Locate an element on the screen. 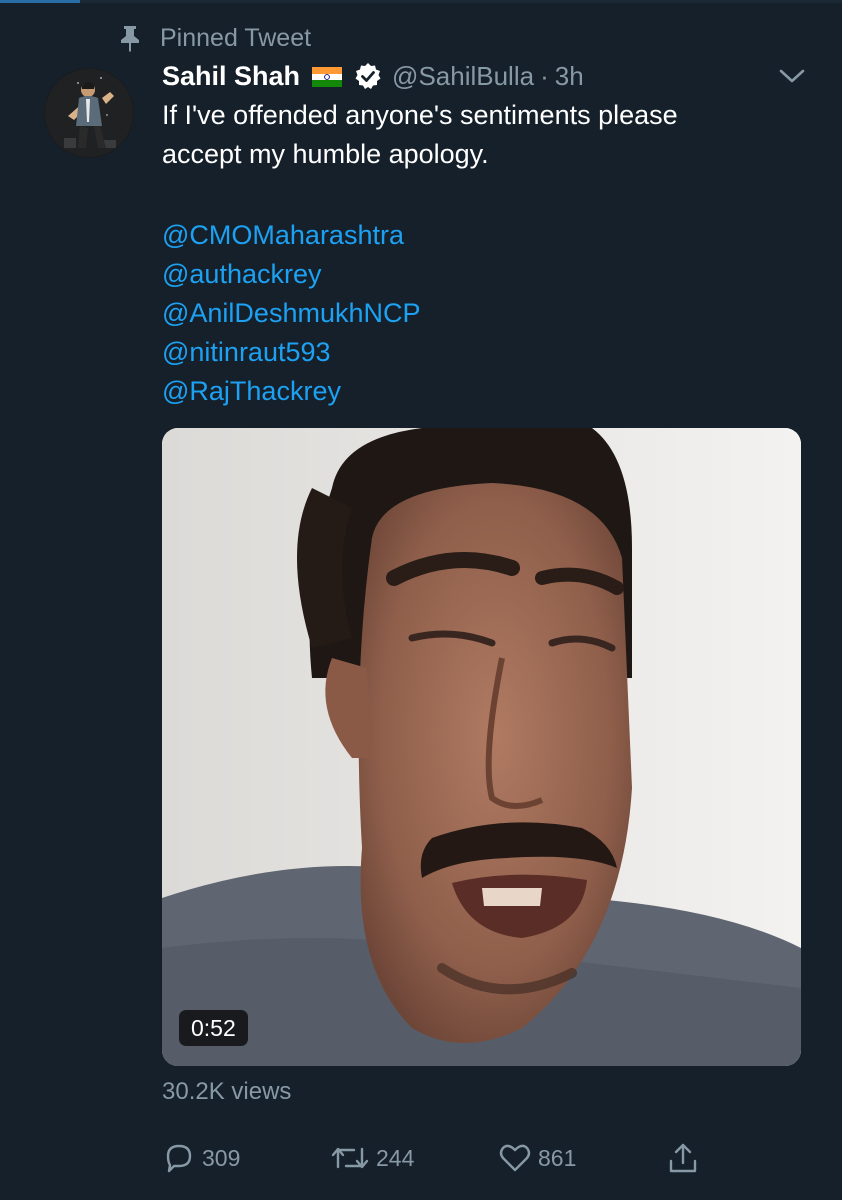 Image resolution: width=842 pixels, height=1200 pixels. top-divider is located at coordinates (421, 1).